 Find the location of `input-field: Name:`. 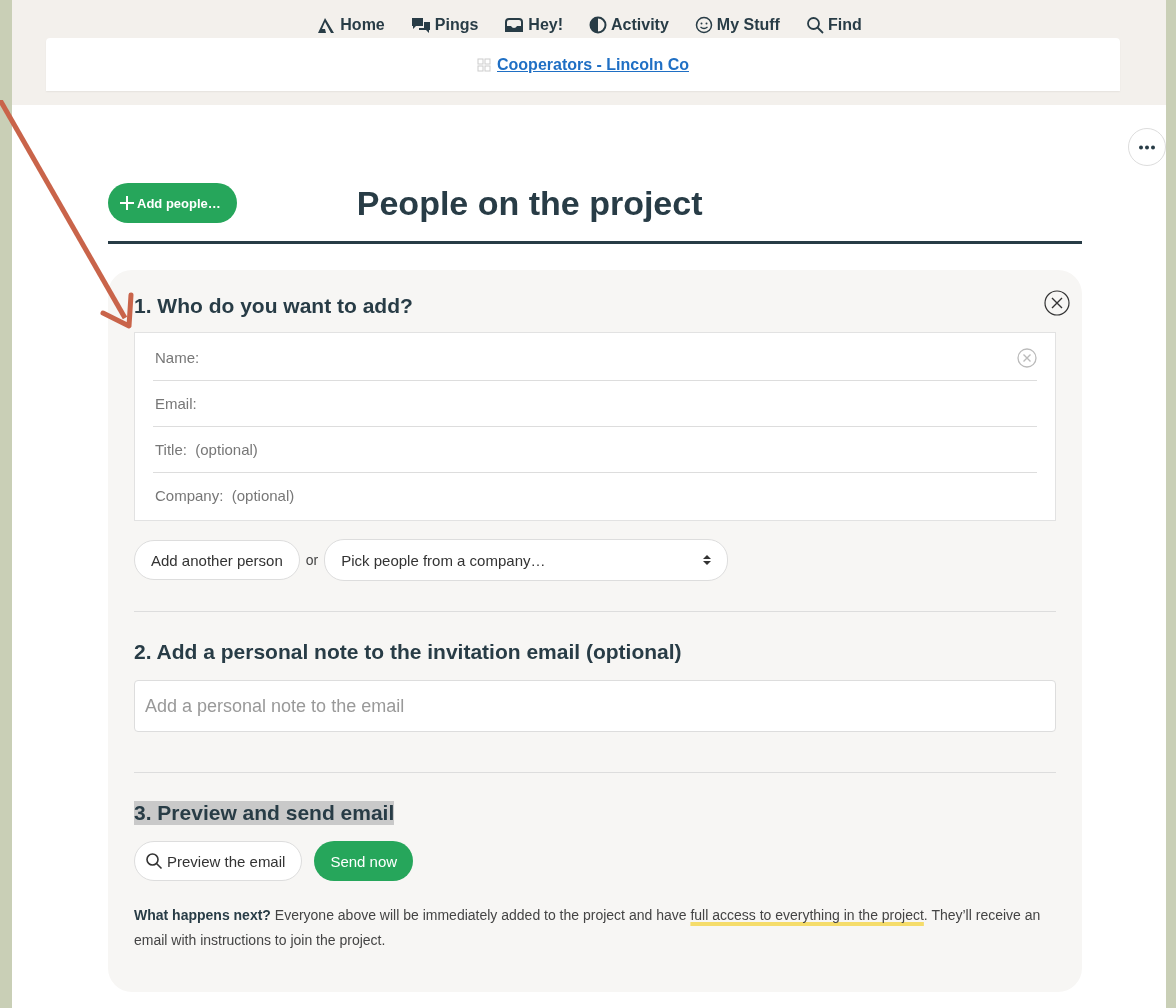

input-field: Name: is located at coordinates (585, 357).